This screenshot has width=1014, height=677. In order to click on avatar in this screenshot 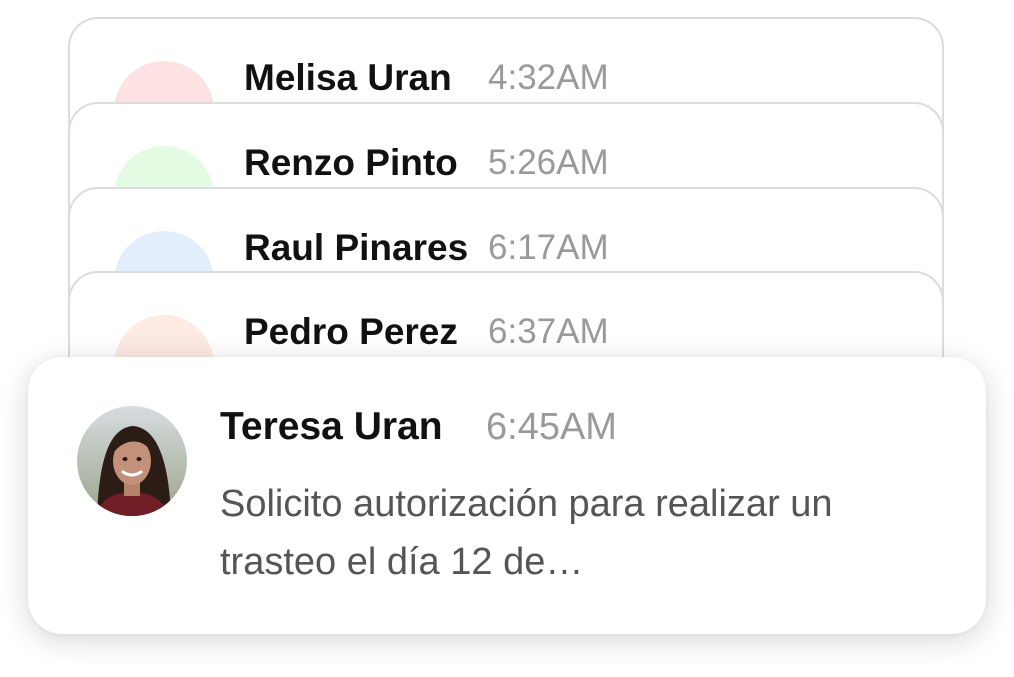, I will do `click(132, 461)`.